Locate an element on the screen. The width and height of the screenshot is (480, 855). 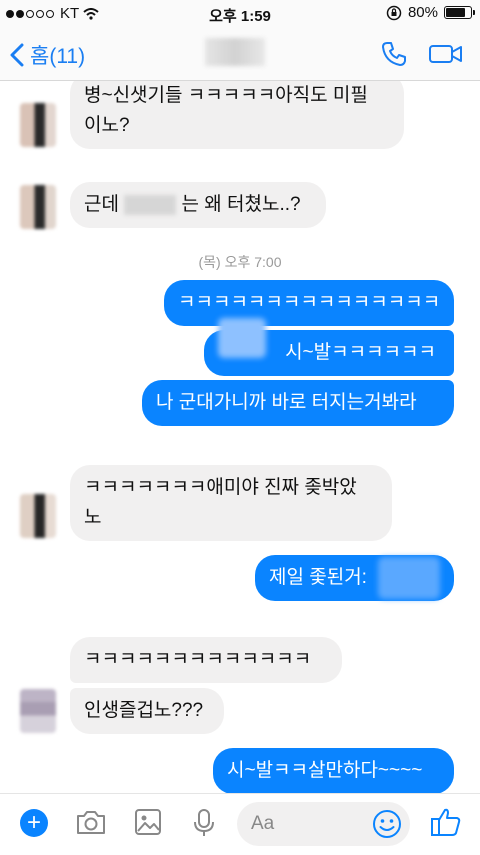
outgoing-message: ㅋㅋㅋㅋㅋㅋㅋㅋㅋㅋㅋㅋㅋㅋㅋ is located at coordinates (309, 303).